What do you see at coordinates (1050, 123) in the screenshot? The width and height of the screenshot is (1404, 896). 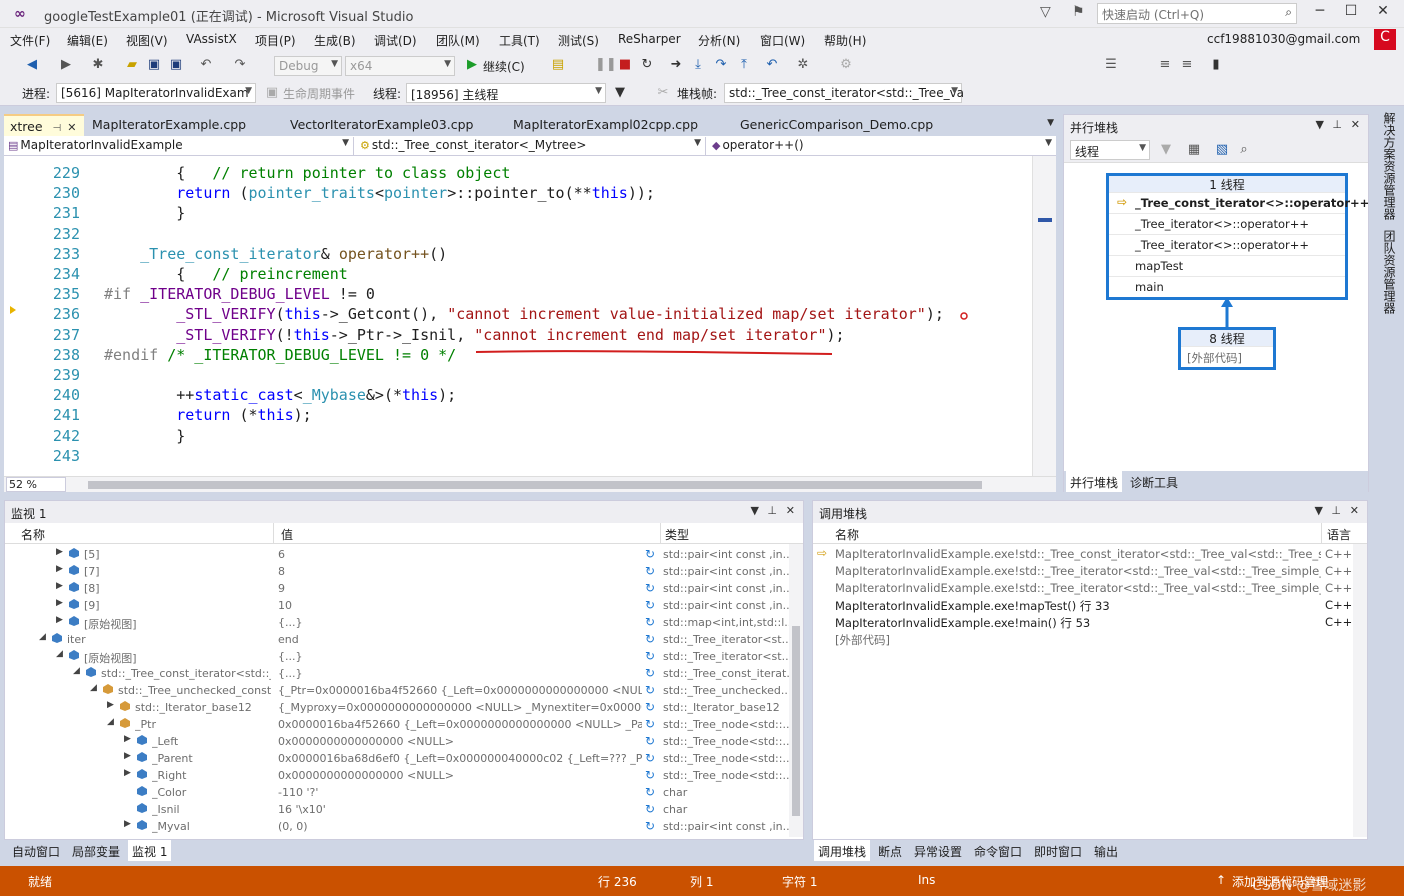 I see `tab-overflow-icon: ▼` at bounding box center [1050, 123].